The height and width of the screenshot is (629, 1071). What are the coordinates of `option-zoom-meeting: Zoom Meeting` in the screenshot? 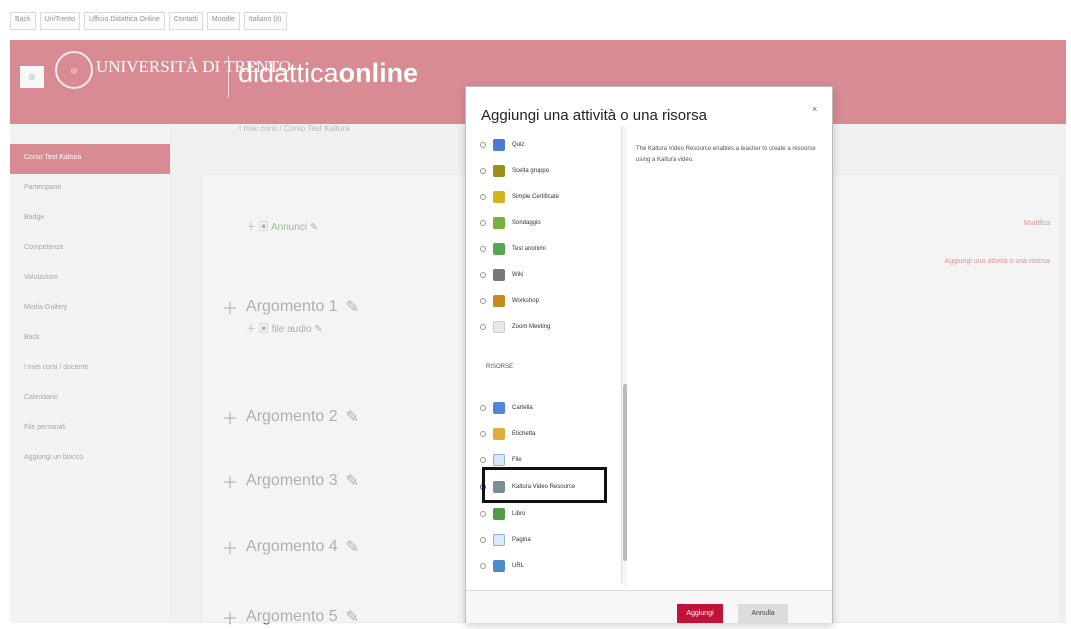 It's located at (550, 327).